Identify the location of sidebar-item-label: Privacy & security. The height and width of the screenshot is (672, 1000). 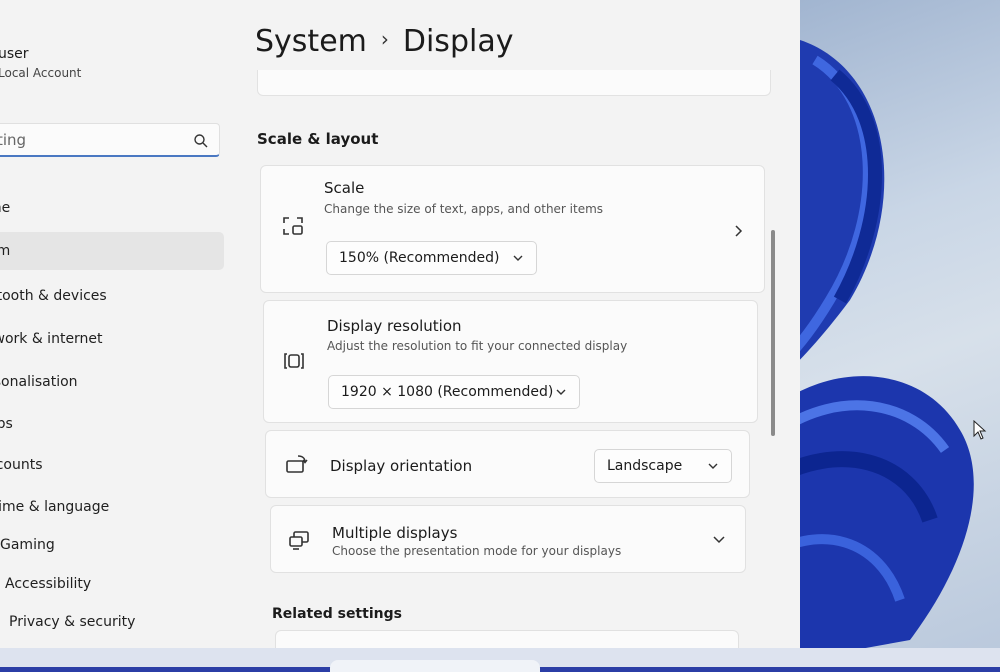
(72, 622).